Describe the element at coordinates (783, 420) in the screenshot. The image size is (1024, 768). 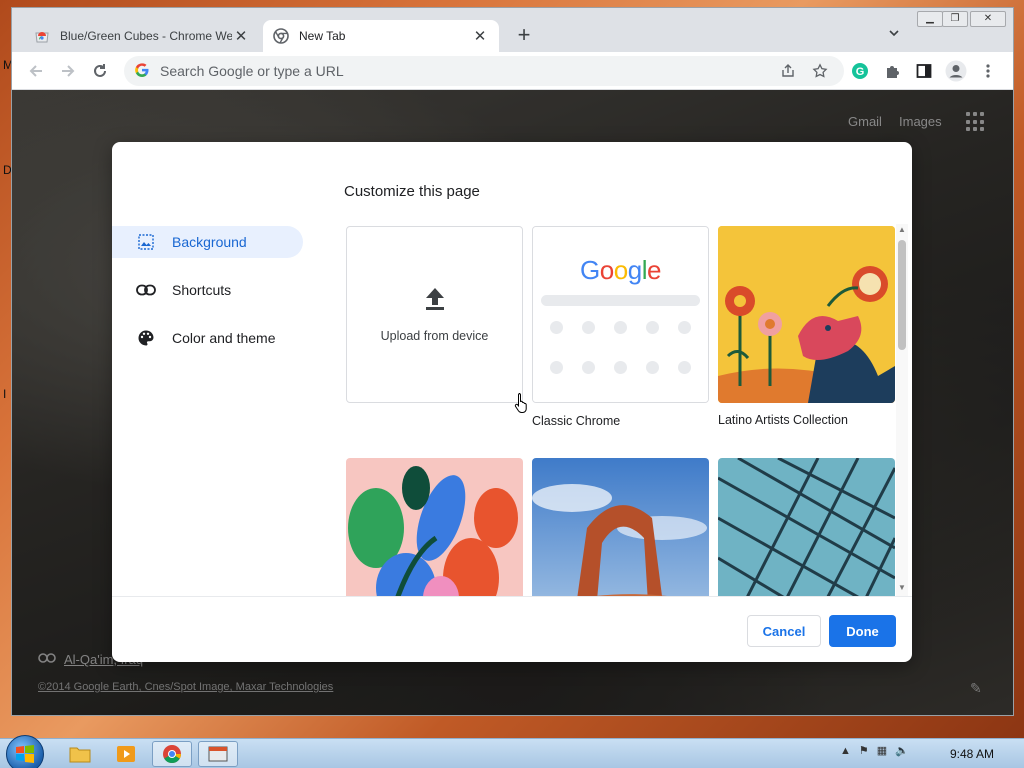
I see `latino-artists-label: Latino Artists Collection` at that location.